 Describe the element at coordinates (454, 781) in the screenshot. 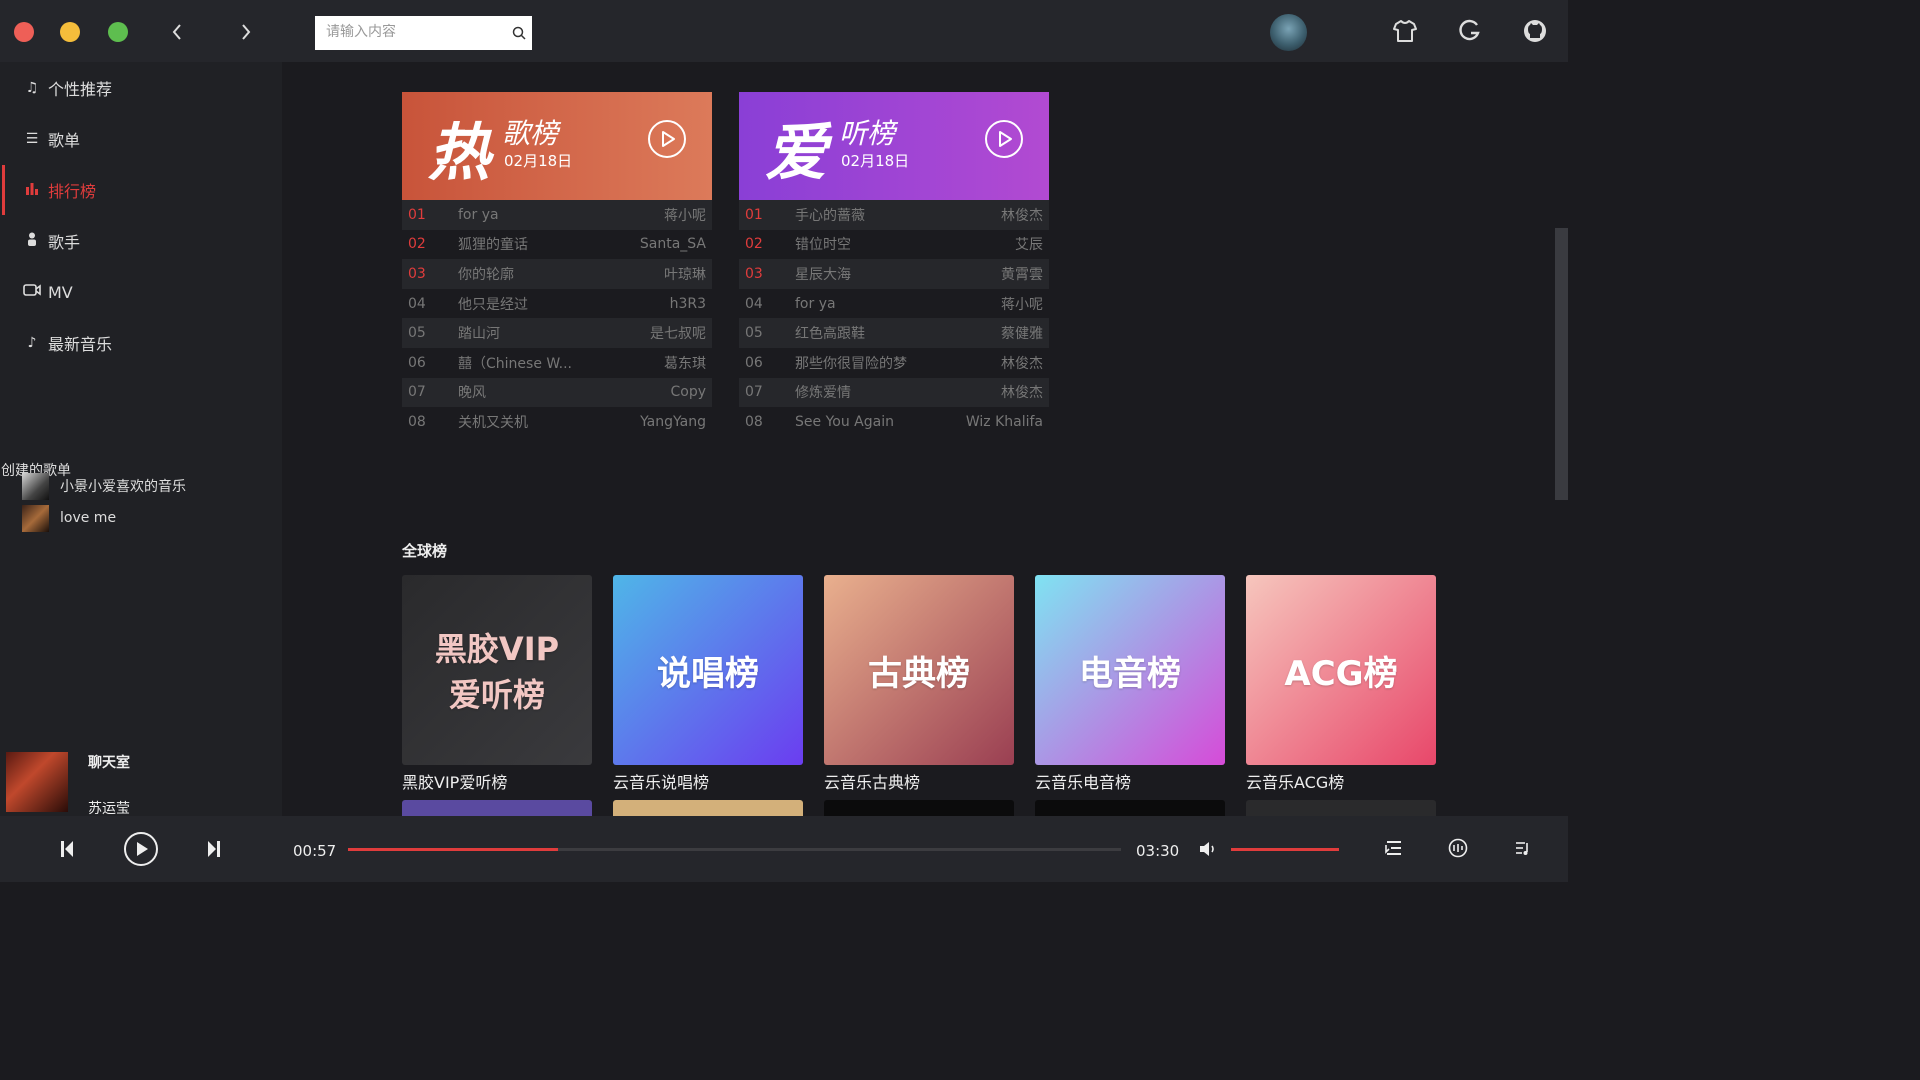

I see `global-chart-label: 黑胶VIP爱听榜` at that location.